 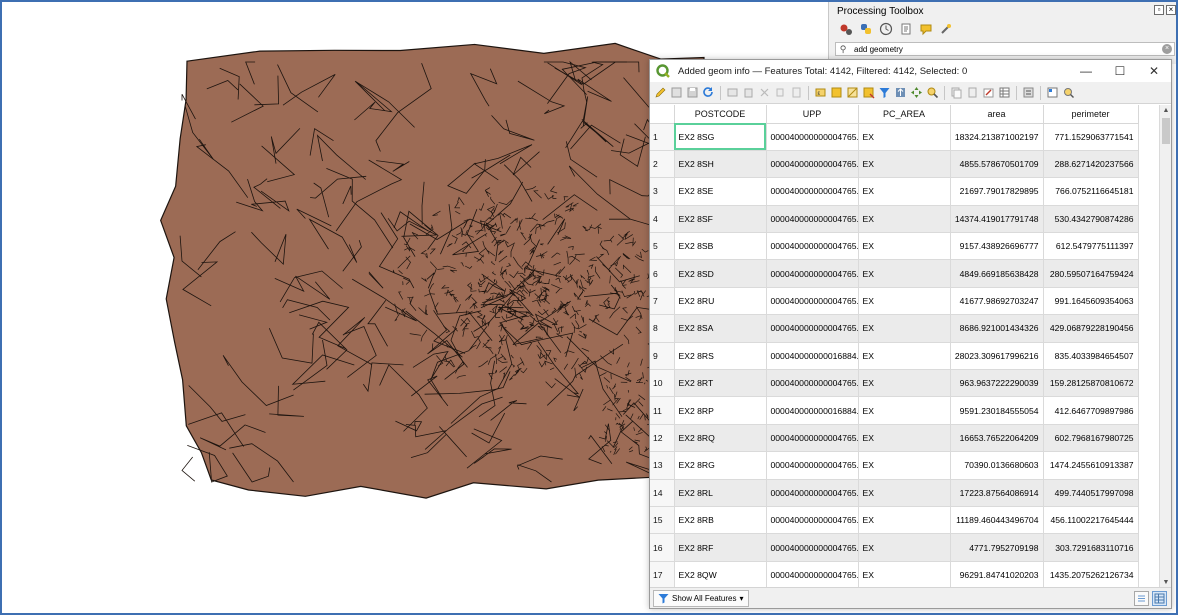 What do you see at coordinates (662, 246) in the screenshot?
I see `row-number: 5` at bounding box center [662, 246].